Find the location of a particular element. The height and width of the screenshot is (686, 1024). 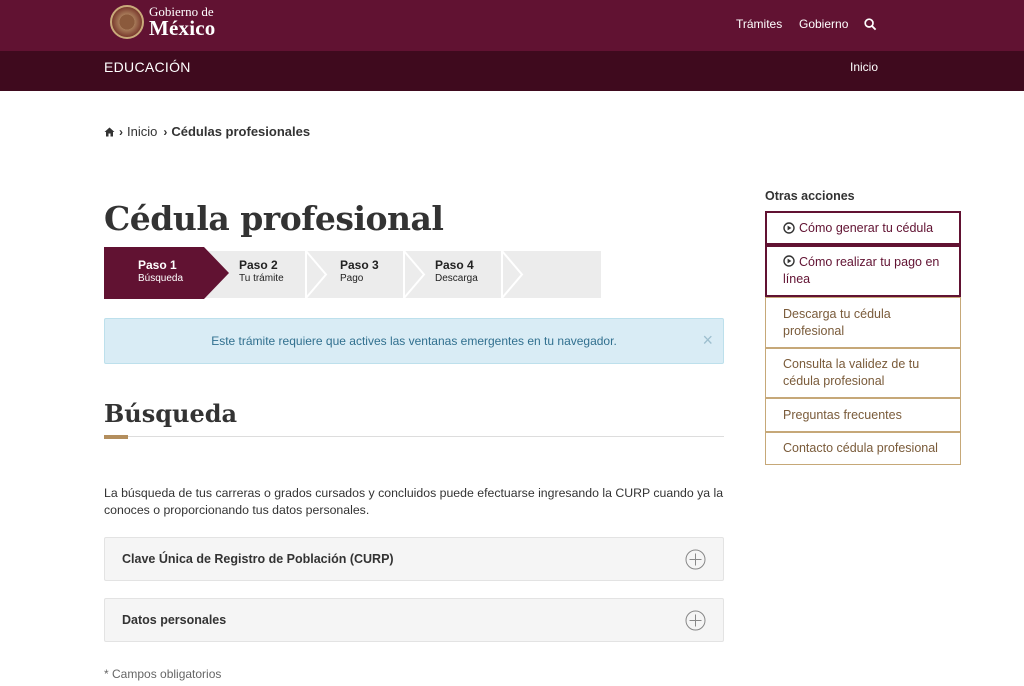

national-seal-icon is located at coordinates (127, 22).